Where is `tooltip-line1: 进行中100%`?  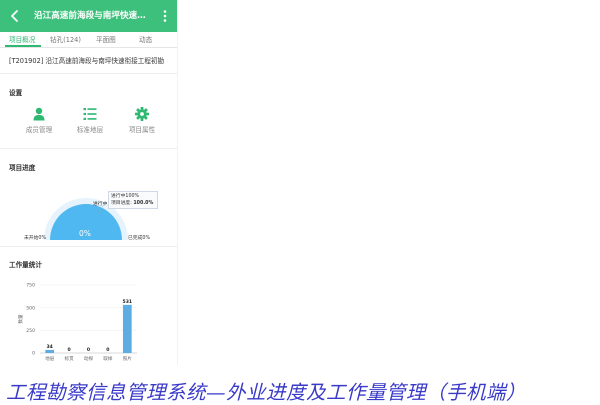
tooltip-line1: 进行中100% is located at coordinates (125, 196).